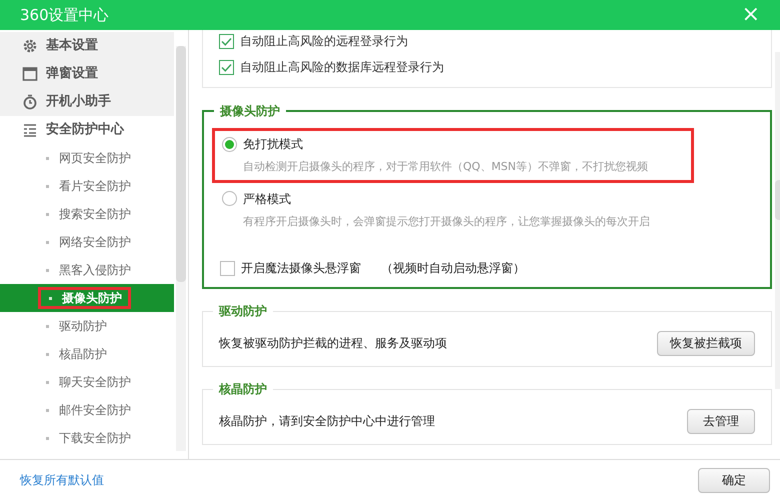  I want to click on scrollbar-thumb, so click(181, 164).